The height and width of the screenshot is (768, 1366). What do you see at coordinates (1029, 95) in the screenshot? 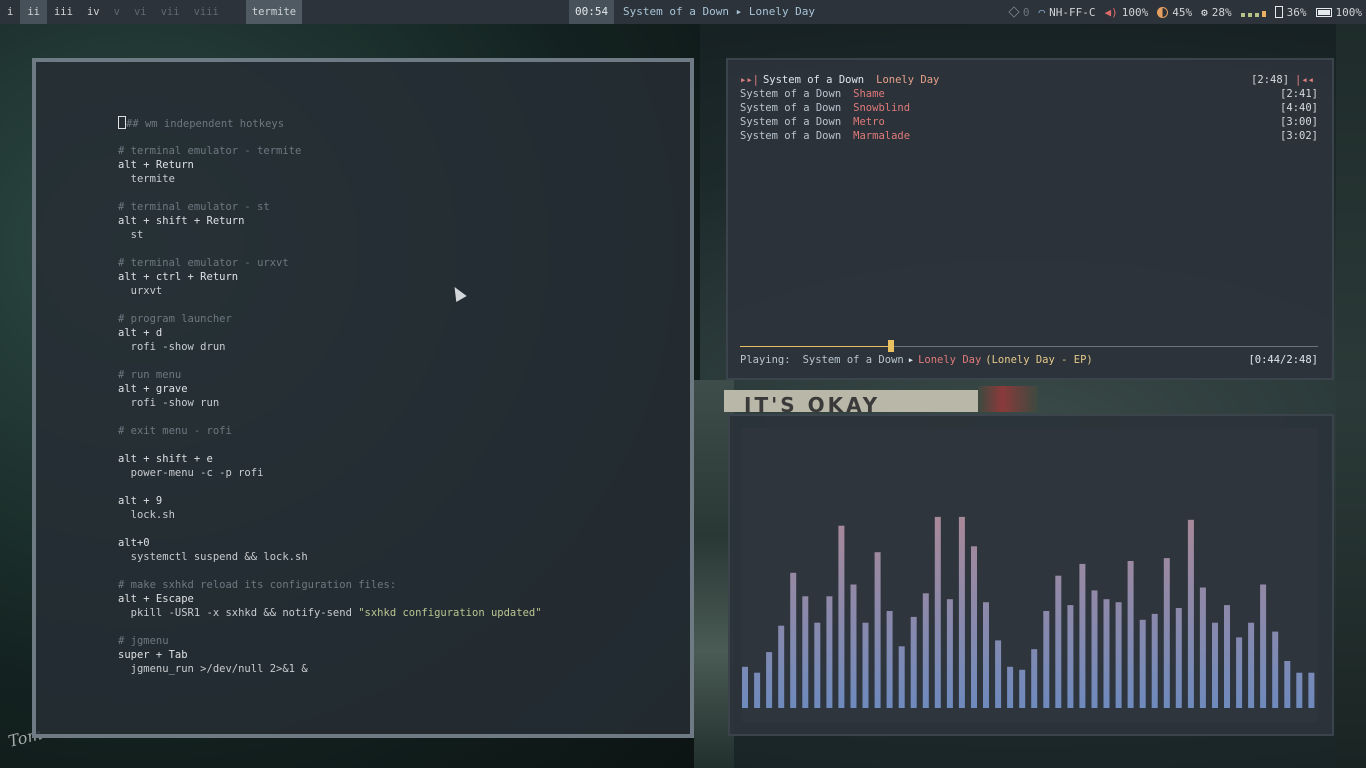
I see `playlist-item: System of a Down Shame [2:41]` at bounding box center [1029, 95].